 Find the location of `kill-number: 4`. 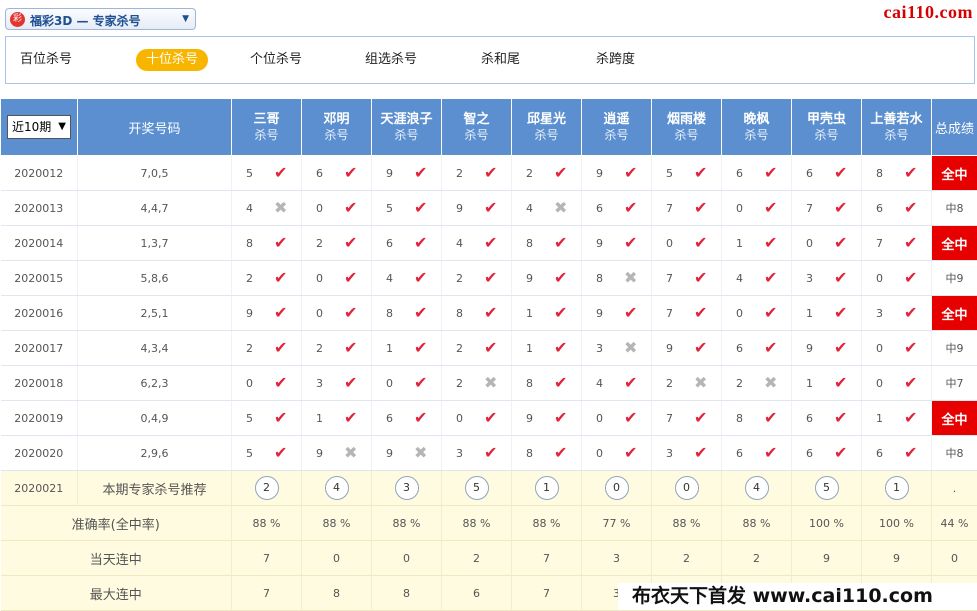

kill-number: 4 is located at coordinates (389, 278).